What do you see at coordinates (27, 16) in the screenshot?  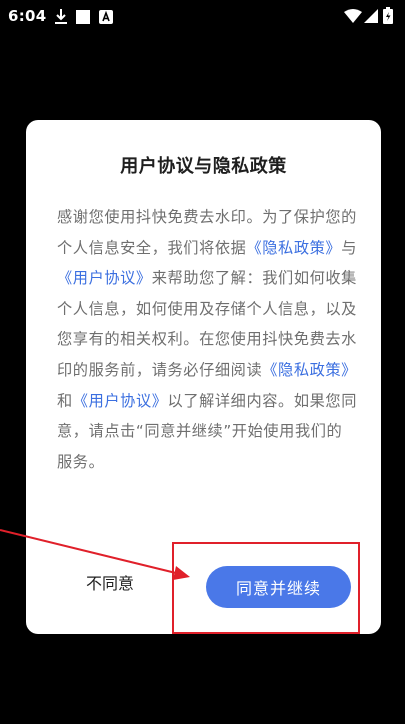 I see `status-time: 6:04` at bounding box center [27, 16].